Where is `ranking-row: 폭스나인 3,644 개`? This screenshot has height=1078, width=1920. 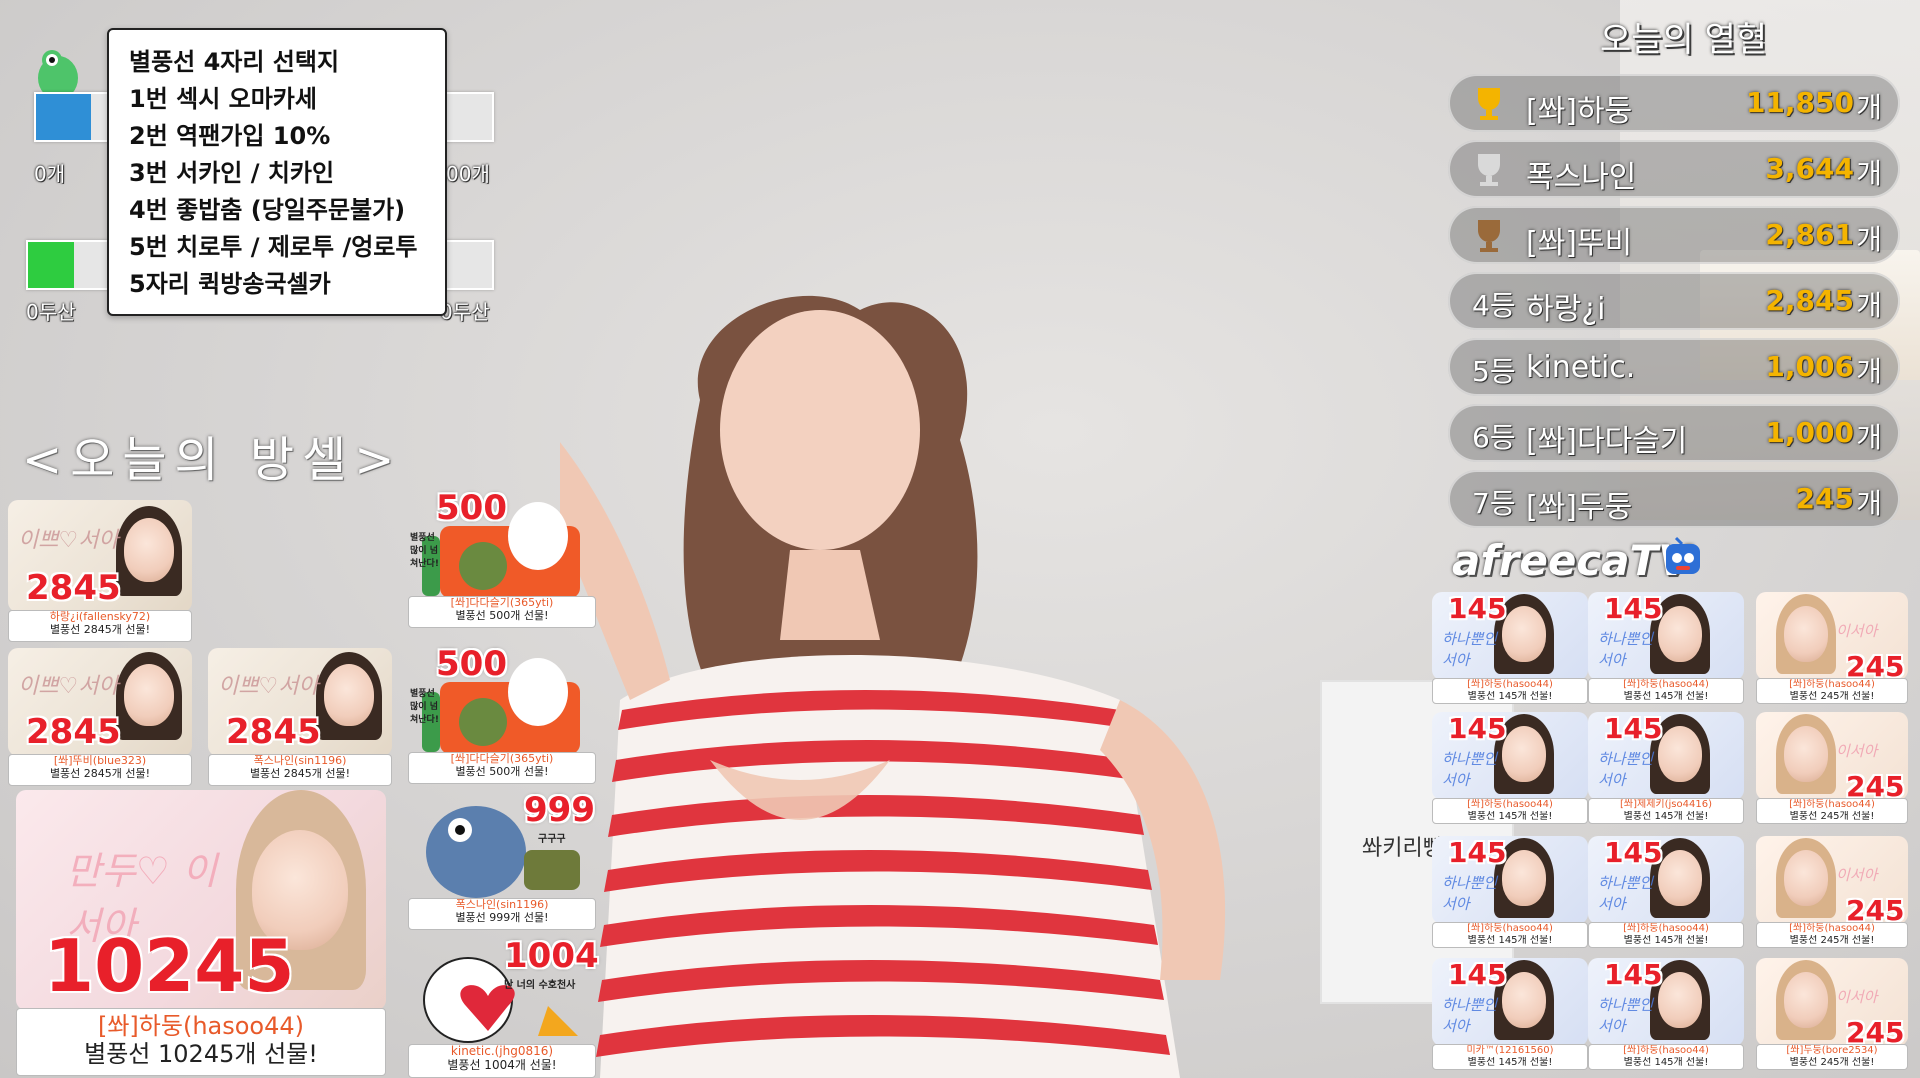 ranking-row: 폭스나인 3,644 개 is located at coordinates (1674, 169).